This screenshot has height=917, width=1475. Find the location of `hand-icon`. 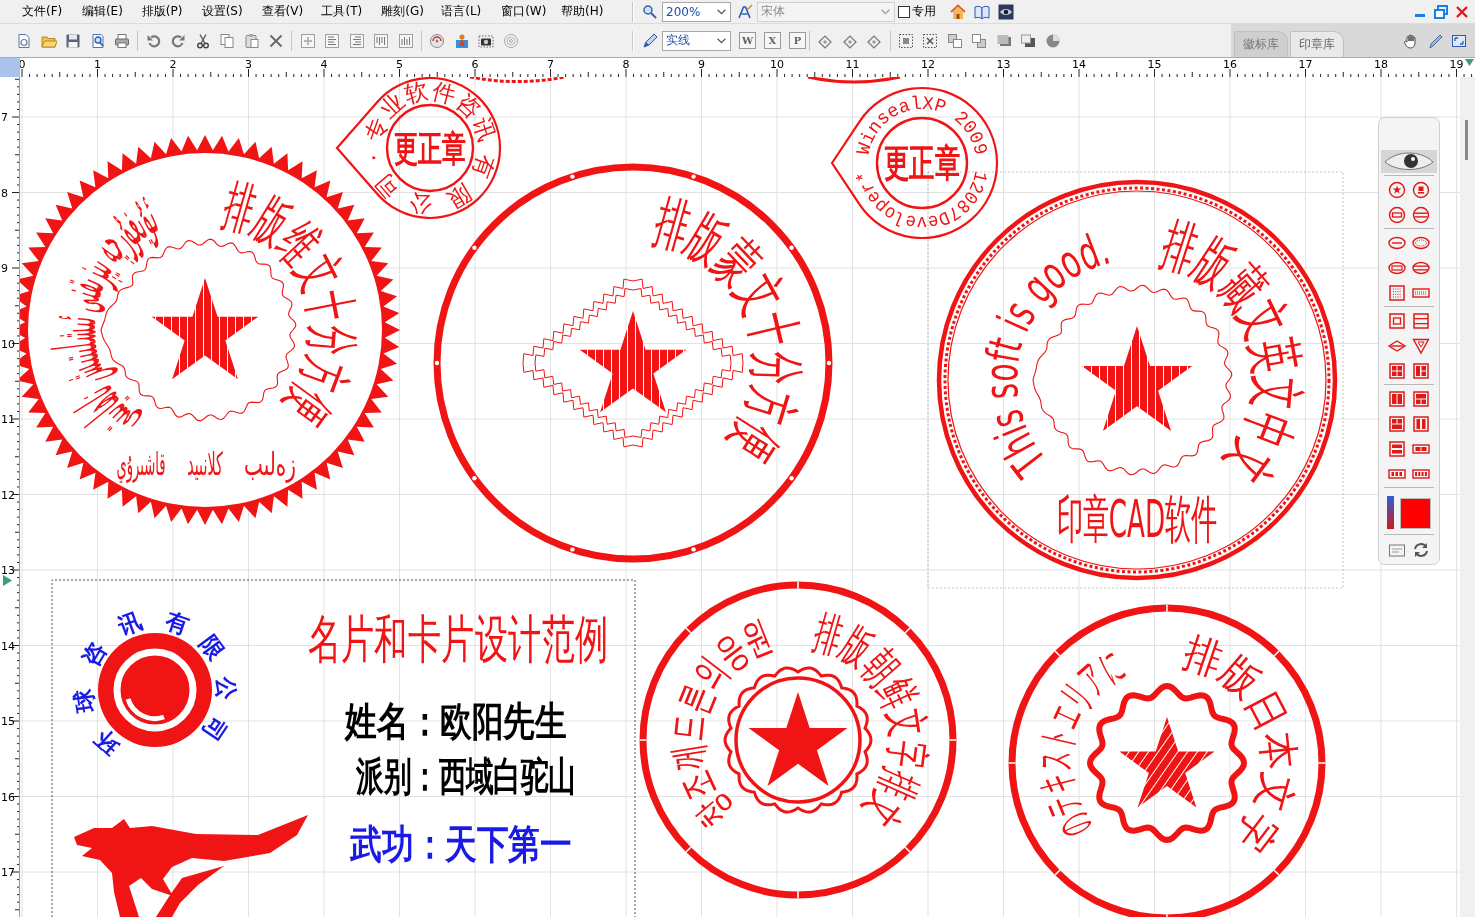

hand-icon is located at coordinates (1411, 40).